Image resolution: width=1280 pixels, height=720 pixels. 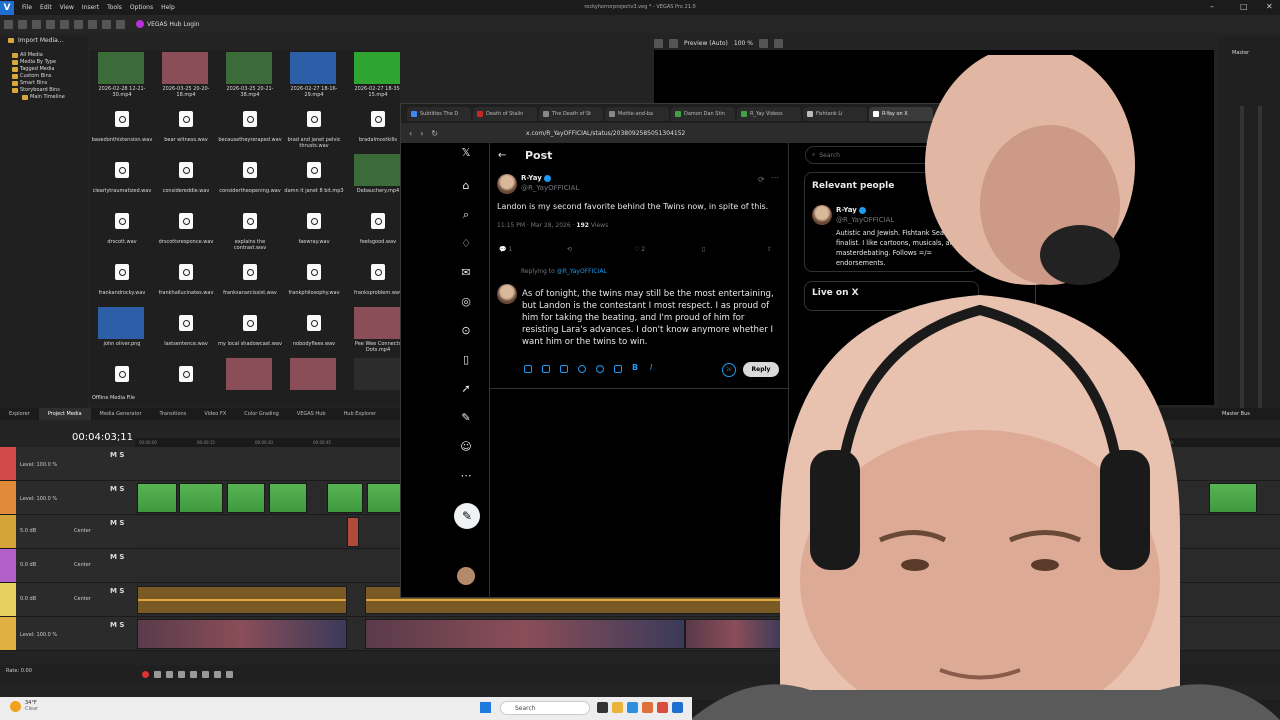 I want to click on media-item: 2026-02-27 18-16-29.mp4, so click(x=314, y=77).